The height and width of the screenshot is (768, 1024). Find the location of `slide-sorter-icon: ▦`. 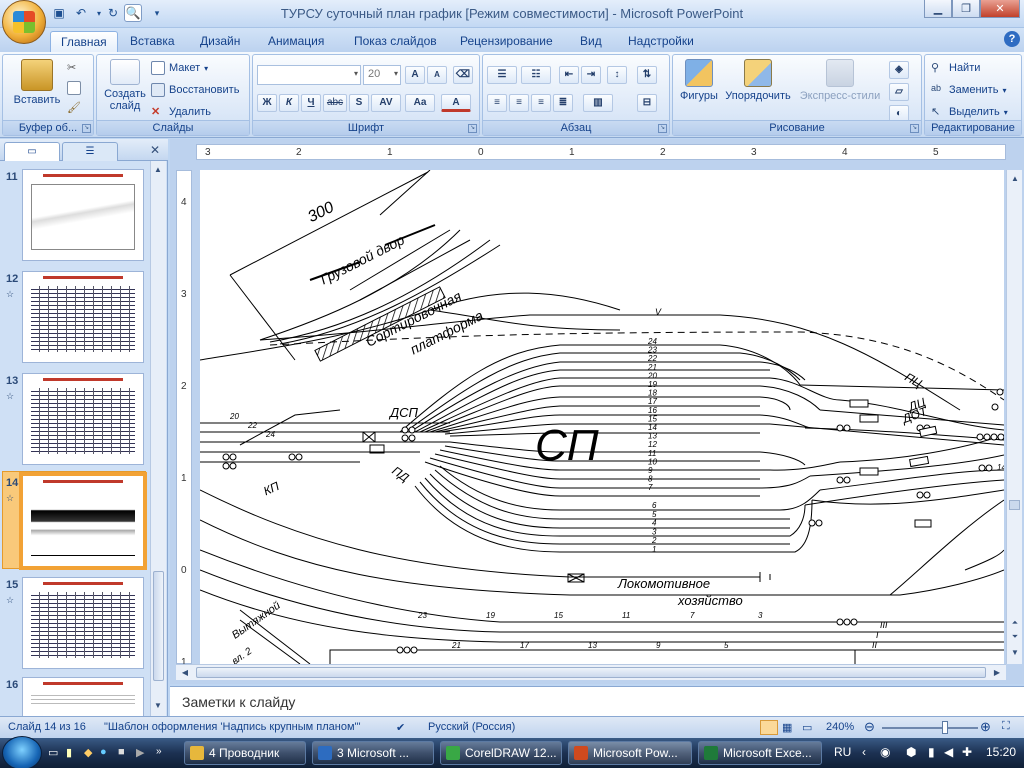

slide-sorter-icon: ▦ is located at coordinates (787, 727).